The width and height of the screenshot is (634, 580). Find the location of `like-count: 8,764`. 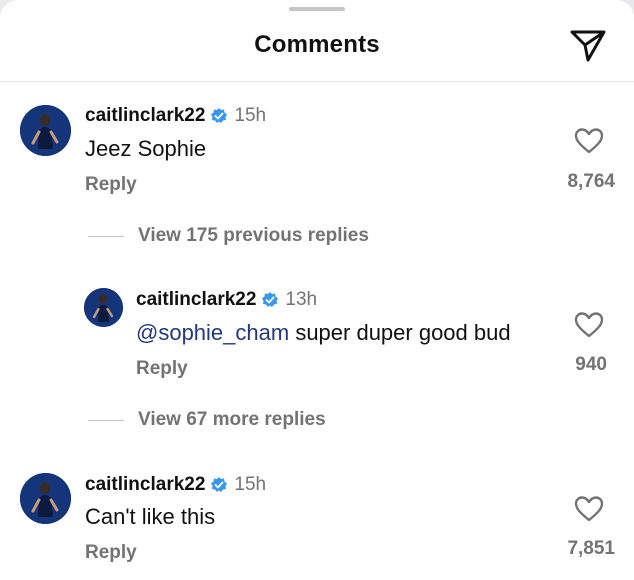

like-count: 8,764 is located at coordinates (591, 181).